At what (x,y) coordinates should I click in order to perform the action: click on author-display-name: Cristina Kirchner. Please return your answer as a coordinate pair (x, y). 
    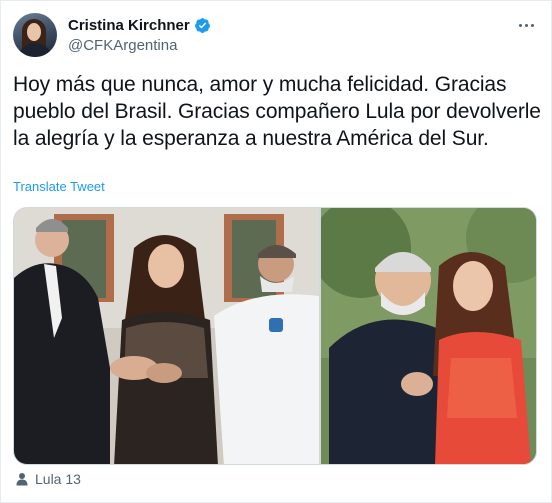
    Looking at the image, I should click on (129, 25).